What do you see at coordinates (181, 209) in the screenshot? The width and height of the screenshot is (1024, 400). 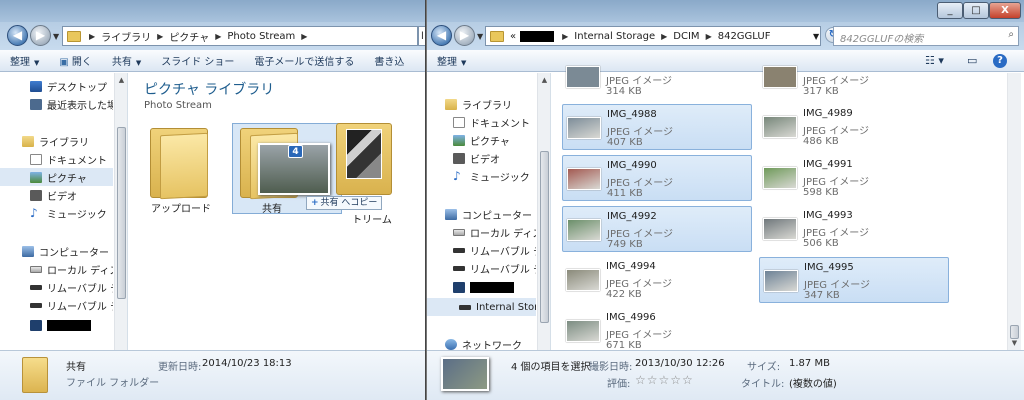 I see `folder-label-upload: アップロード` at bounding box center [181, 209].